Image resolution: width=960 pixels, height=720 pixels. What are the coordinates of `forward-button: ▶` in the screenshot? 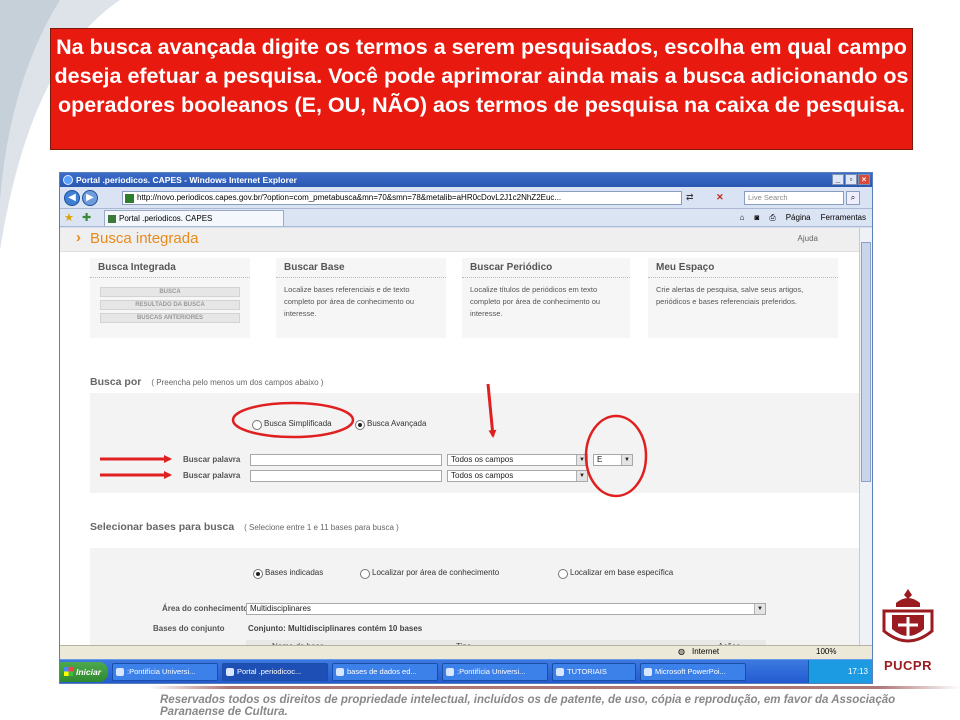 It's located at (90, 198).